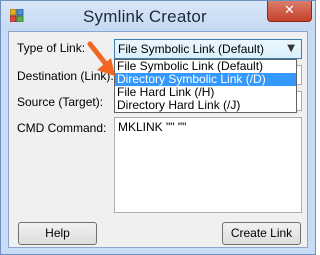 The width and height of the screenshot is (320, 255). What do you see at coordinates (291, 48) in the screenshot?
I see `chevron-down-icon: ▼` at bounding box center [291, 48].